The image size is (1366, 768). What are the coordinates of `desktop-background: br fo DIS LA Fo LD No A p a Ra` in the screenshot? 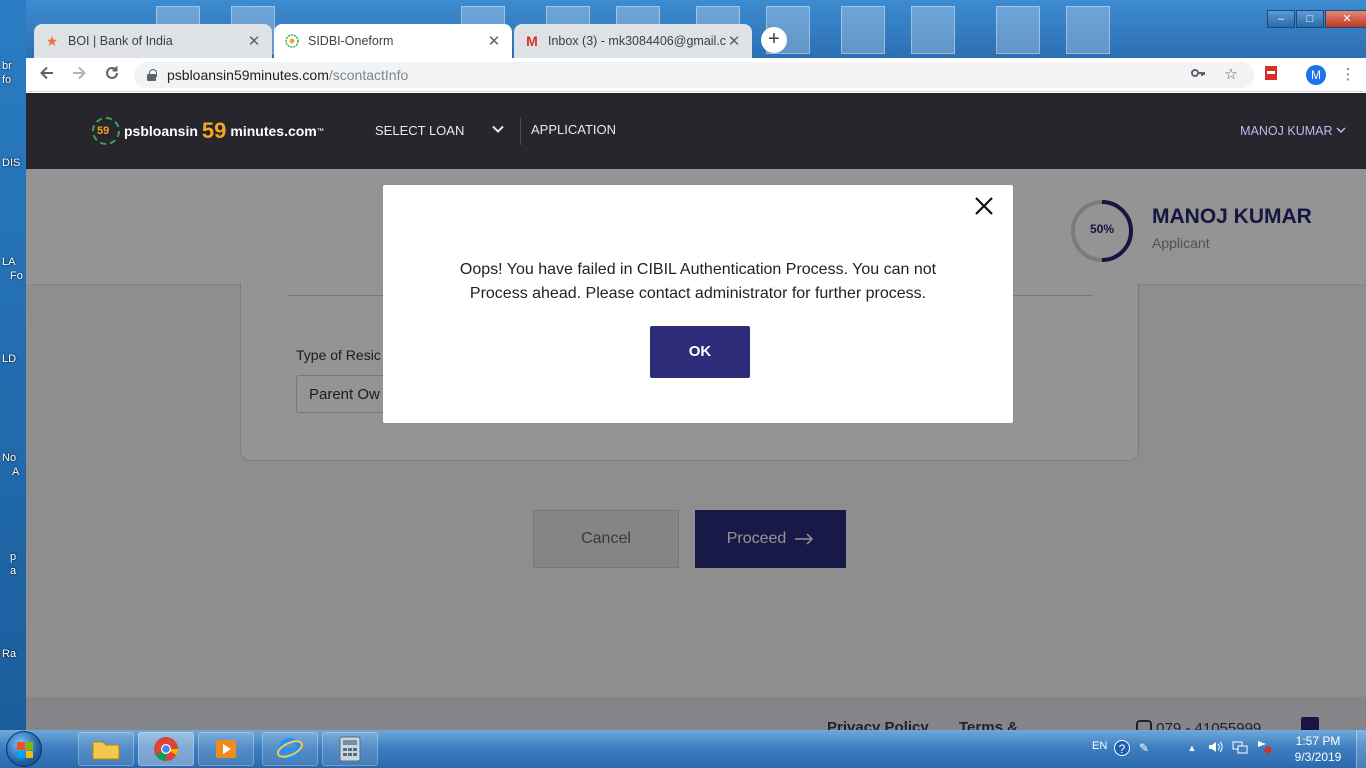 It's located at (13, 365).